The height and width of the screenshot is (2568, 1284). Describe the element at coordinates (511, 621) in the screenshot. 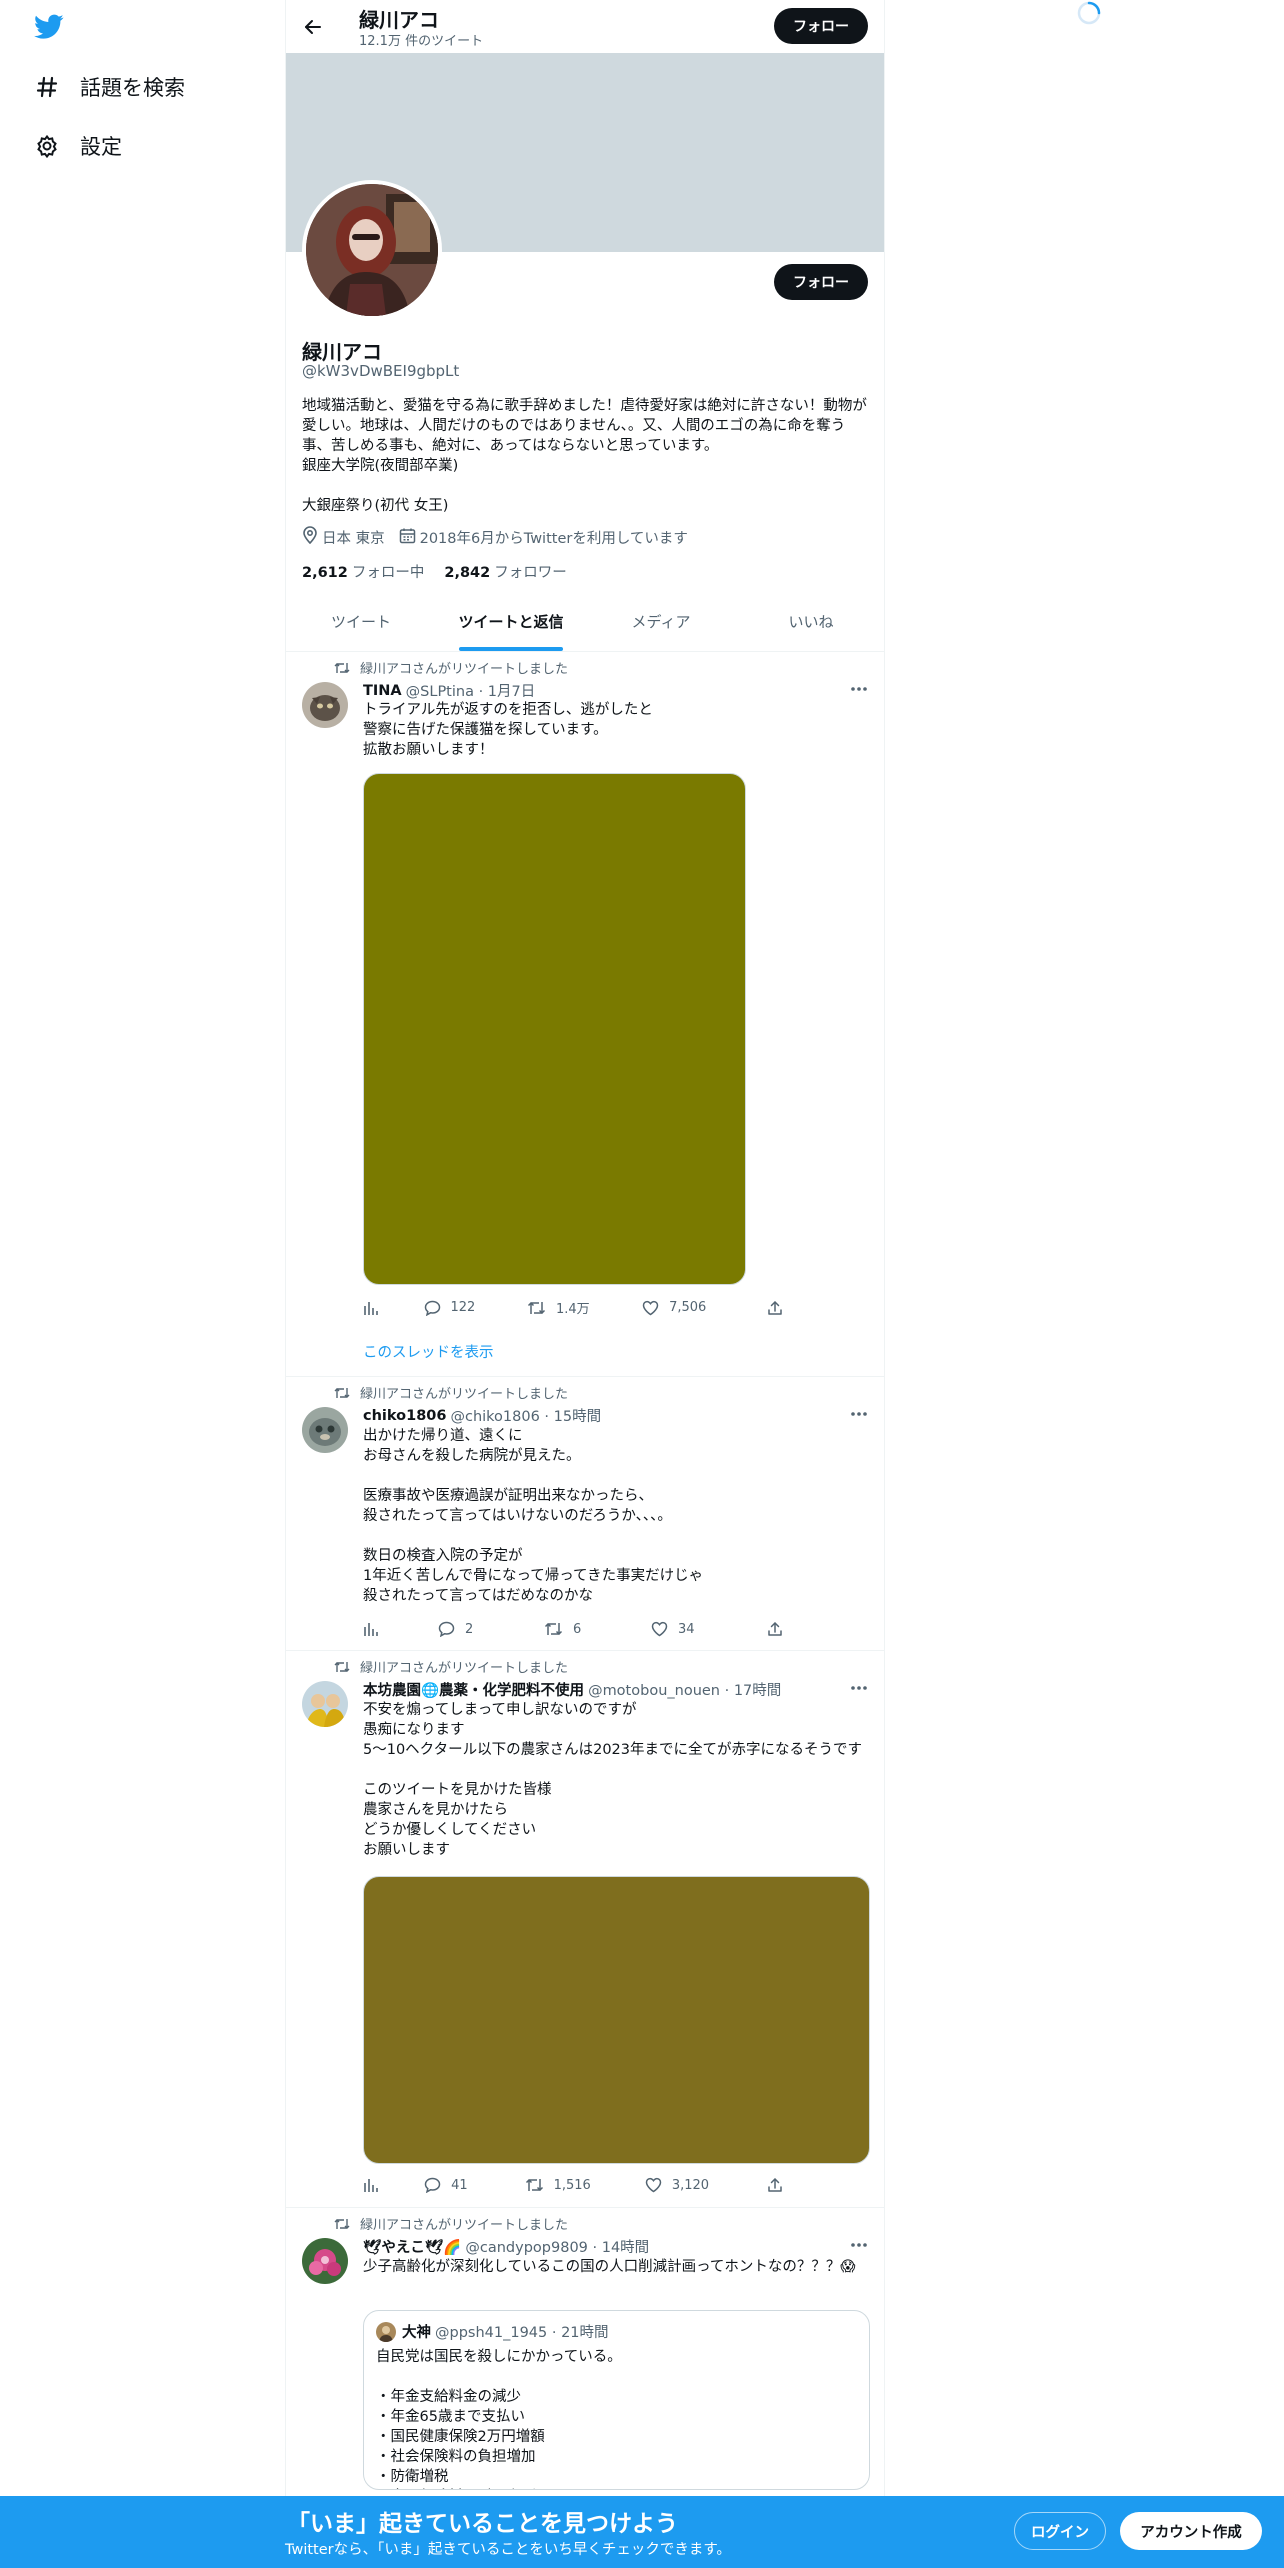

I see `tab-tweets-and-replies: ツイートと返信` at that location.